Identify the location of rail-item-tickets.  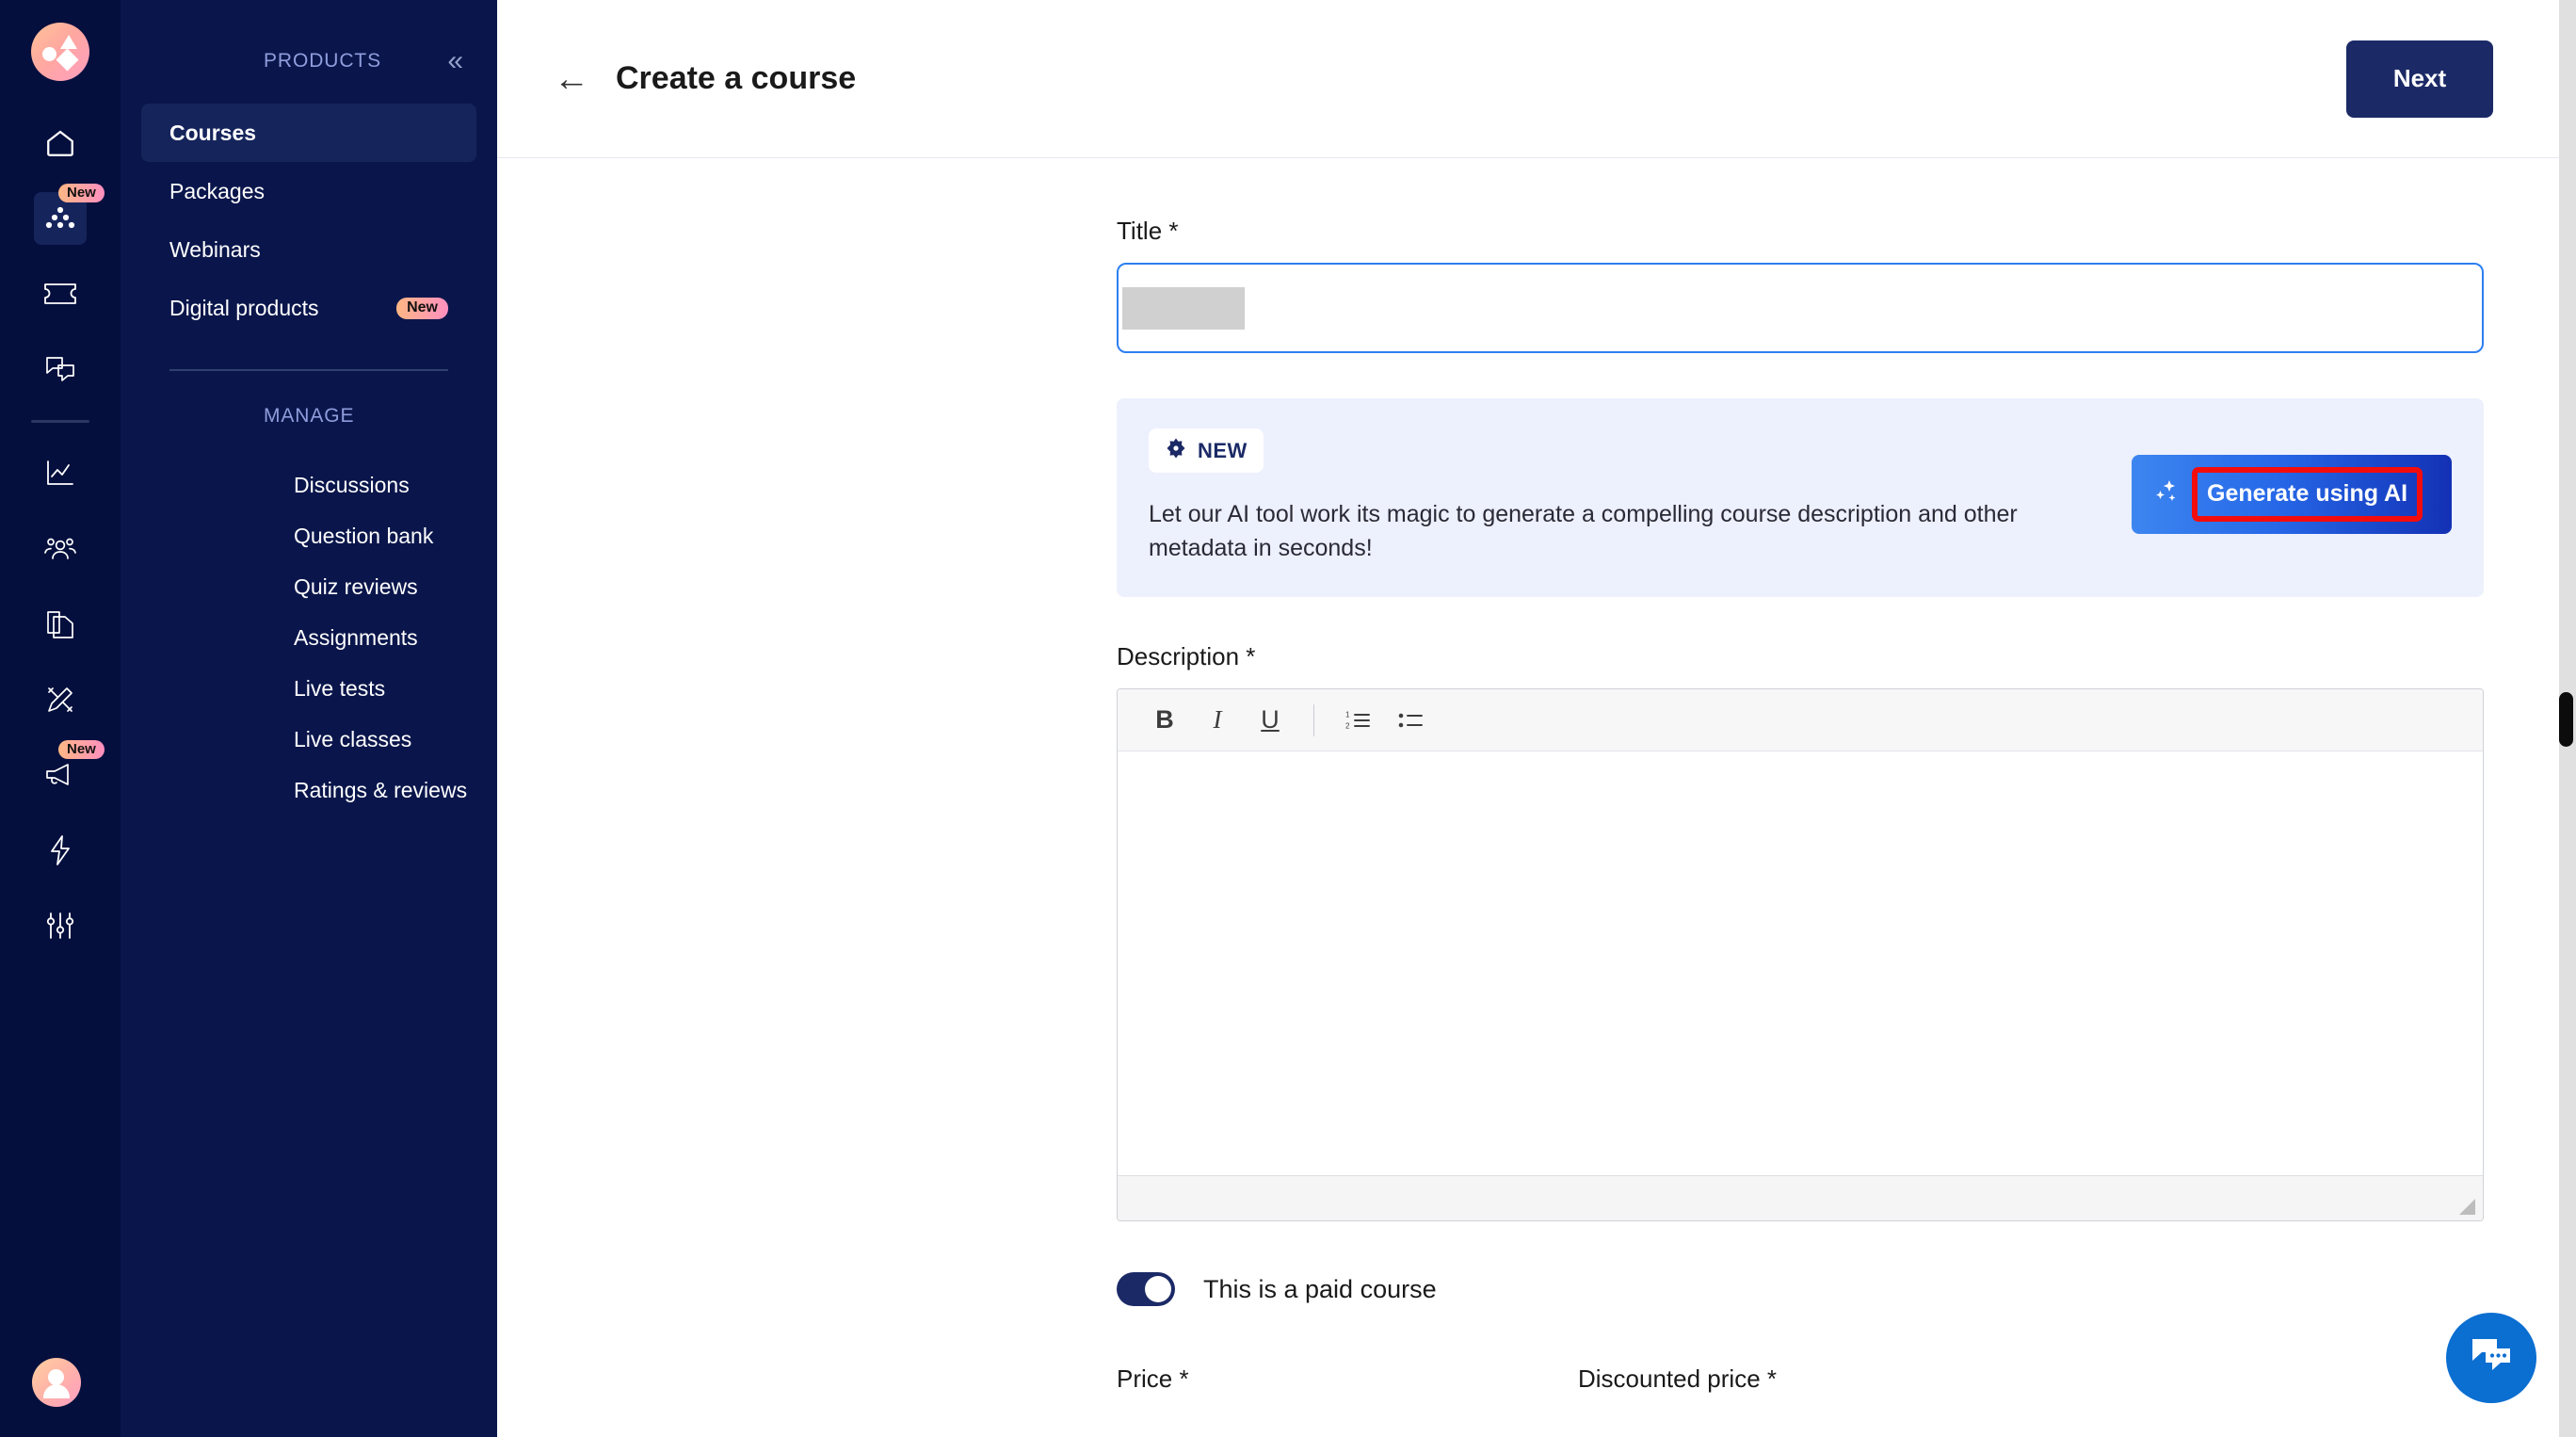
(60, 294).